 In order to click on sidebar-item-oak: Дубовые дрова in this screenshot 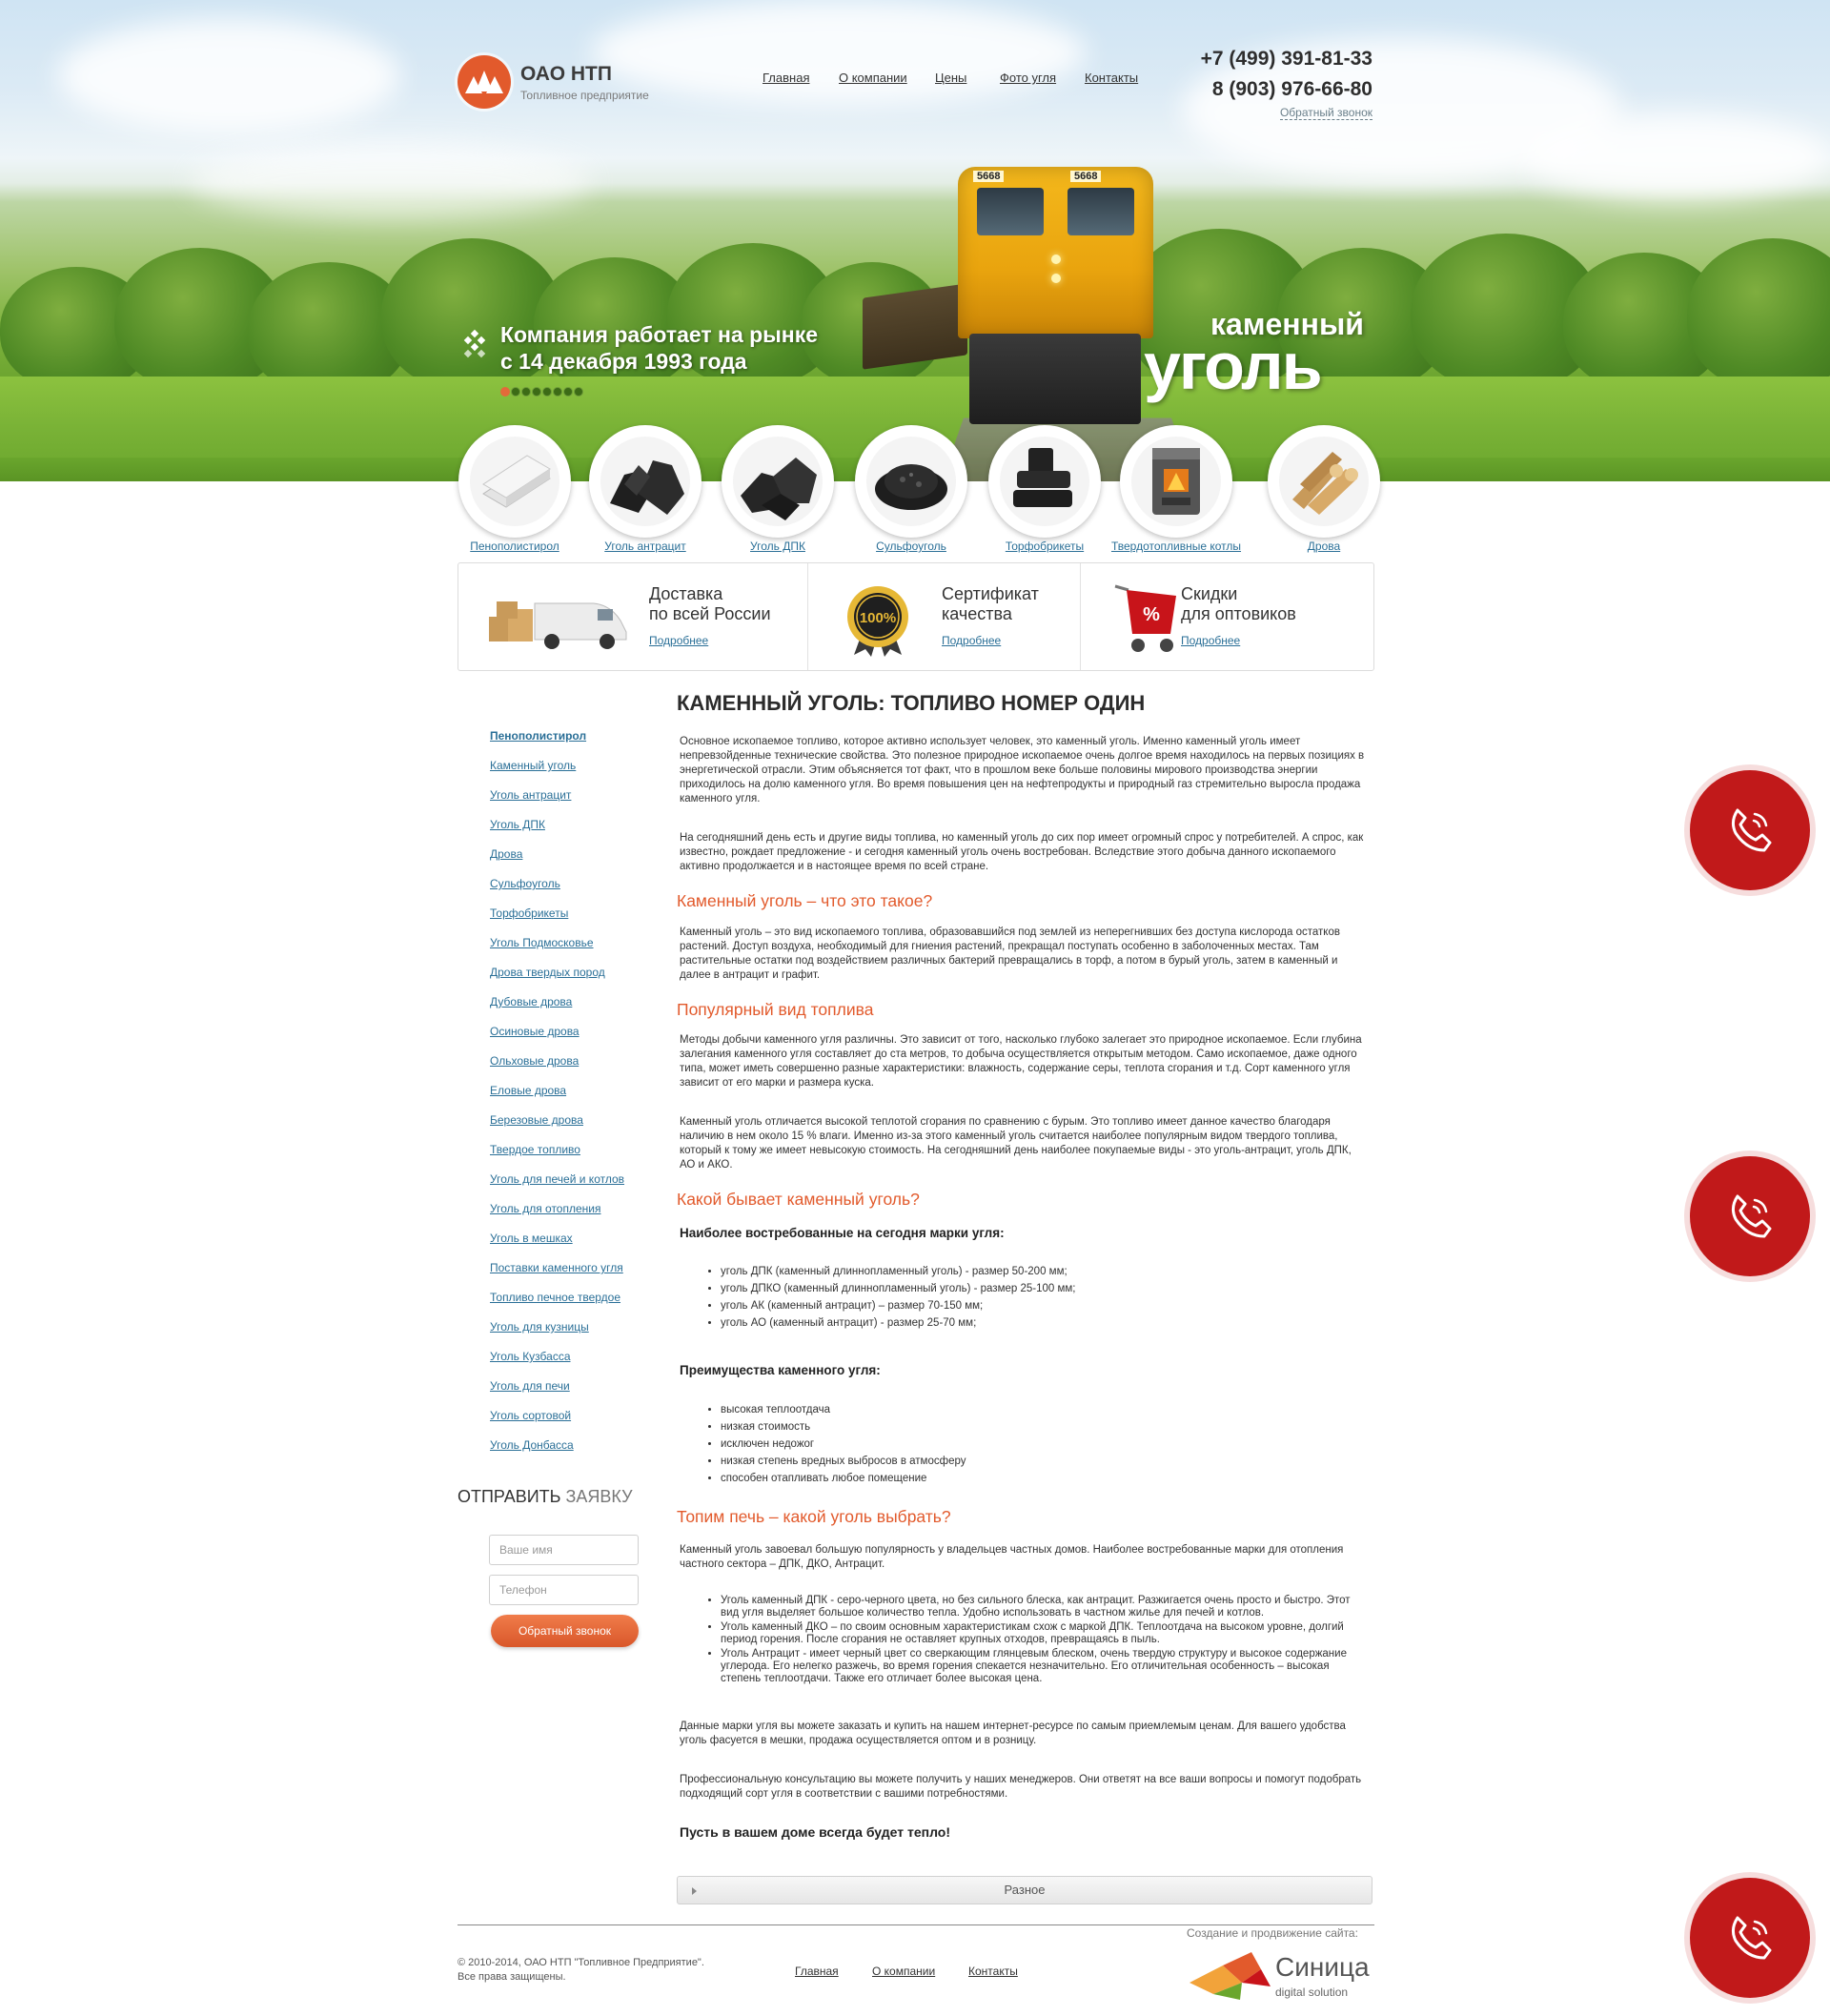, I will do `click(531, 1001)`.